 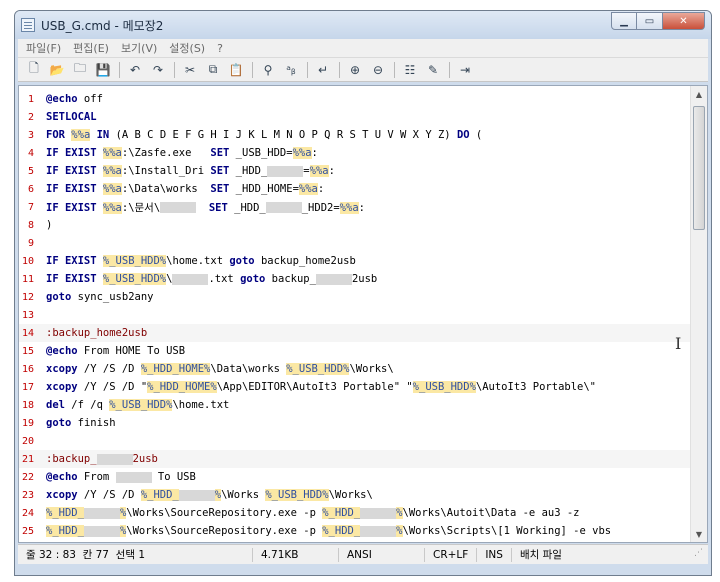 What do you see at coordinates (355, 315) in the screenshot?
I see `code-line: 13` at bounding box center [355, 315].